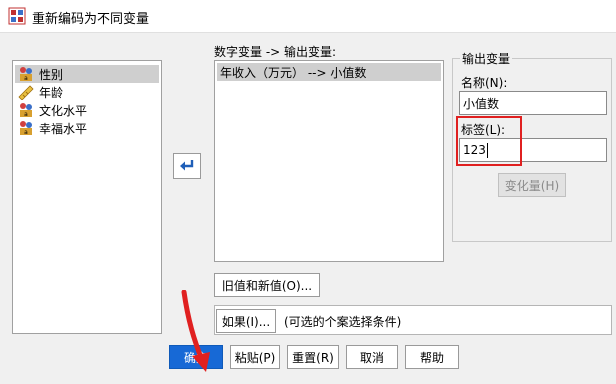 The image size is (616, 384). What do you see at coordinates (533, 103) in the screenshot?
I see `name-input: 小值数` at bounding box center [533, 103].